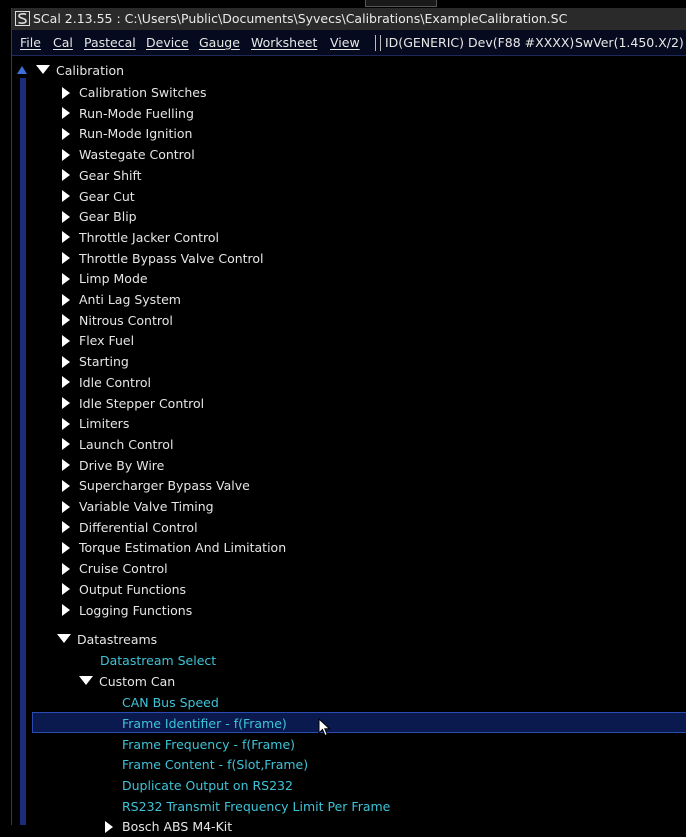 This screenshot has width=686, height=837. I want to click on tree-node-item: Variable Valve Timing, so click(138, 507).